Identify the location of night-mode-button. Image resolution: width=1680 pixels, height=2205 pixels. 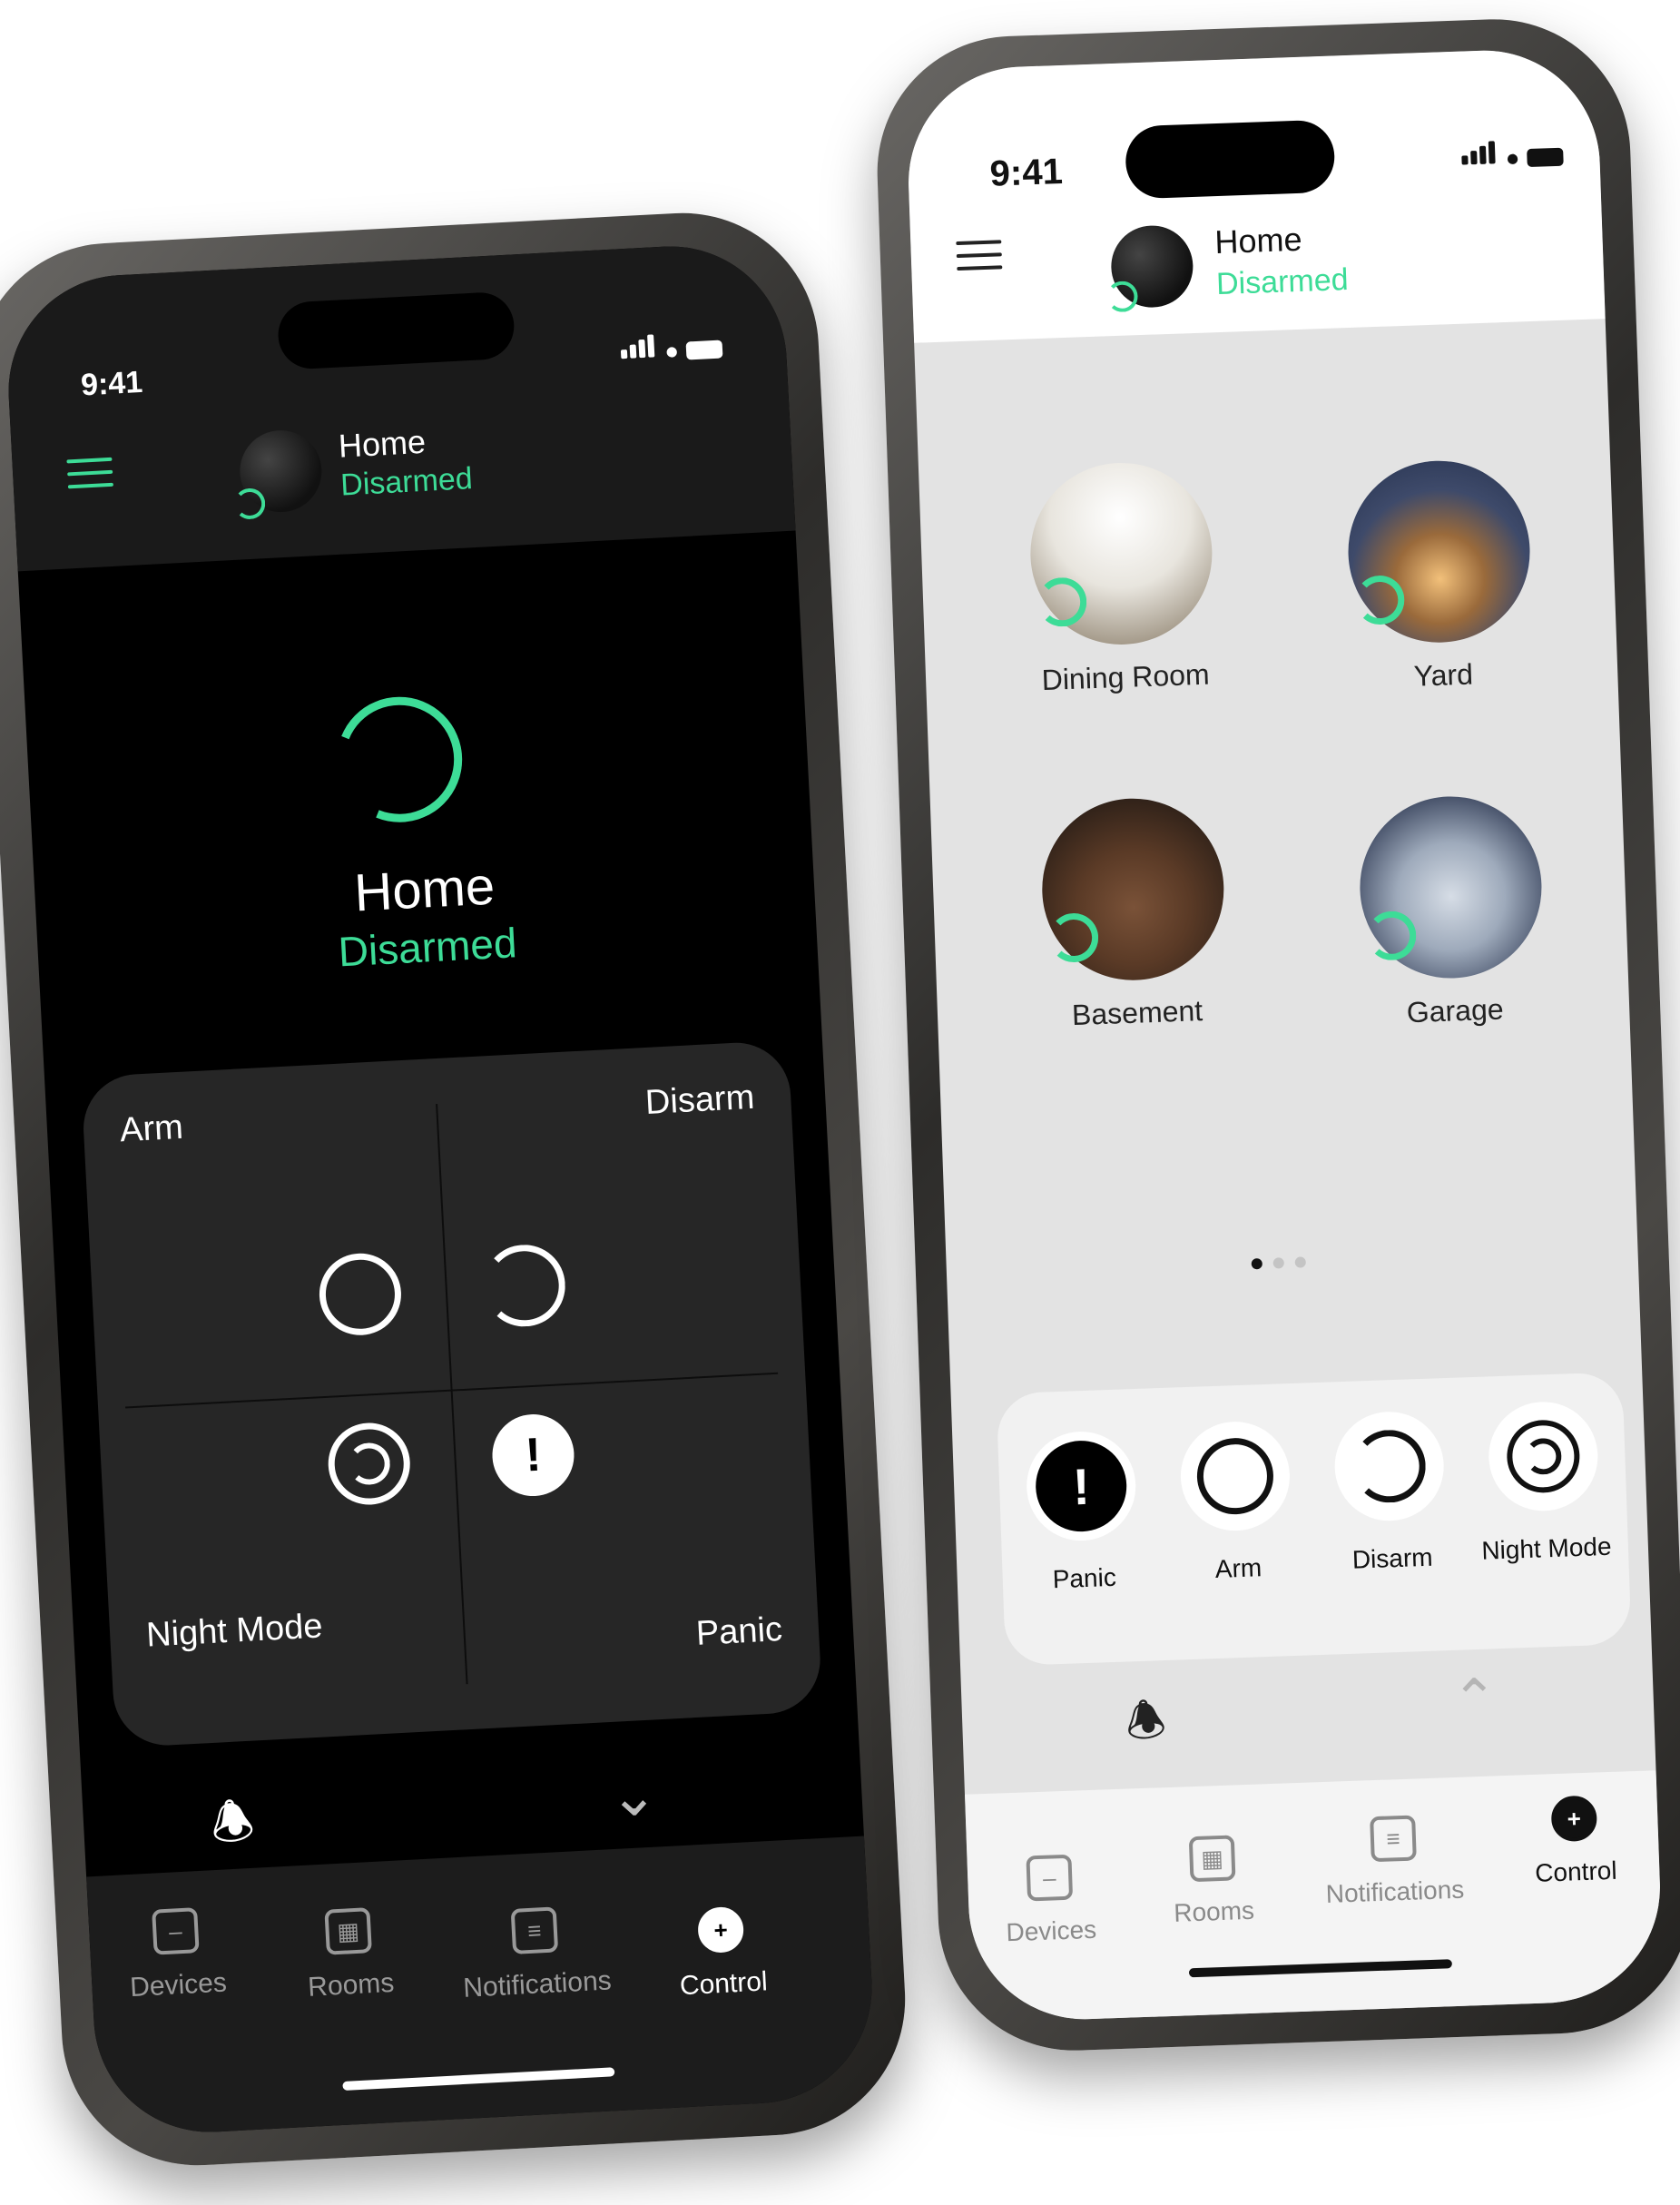
(1543, 1457).